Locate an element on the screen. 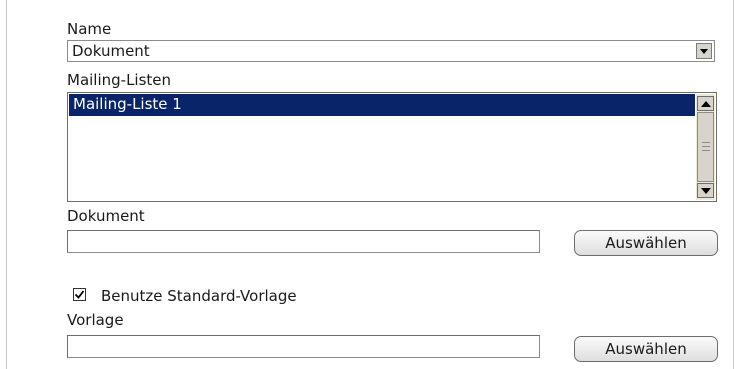 This screenshot has height=369, width=734. dropdown-arrow-button is located at coordinates (704, 51).